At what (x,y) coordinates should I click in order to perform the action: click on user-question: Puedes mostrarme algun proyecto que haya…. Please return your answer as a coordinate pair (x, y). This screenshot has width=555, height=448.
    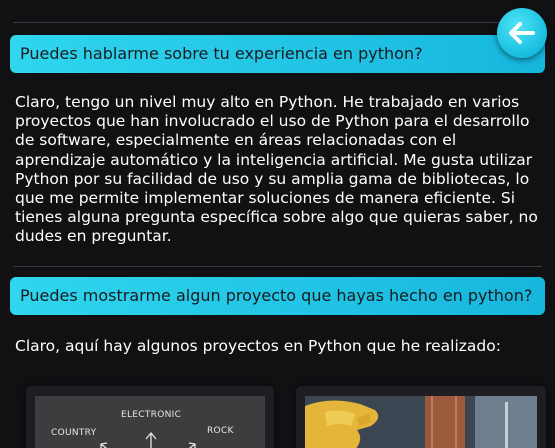
    Looking at the image, I should click on (277, 296).